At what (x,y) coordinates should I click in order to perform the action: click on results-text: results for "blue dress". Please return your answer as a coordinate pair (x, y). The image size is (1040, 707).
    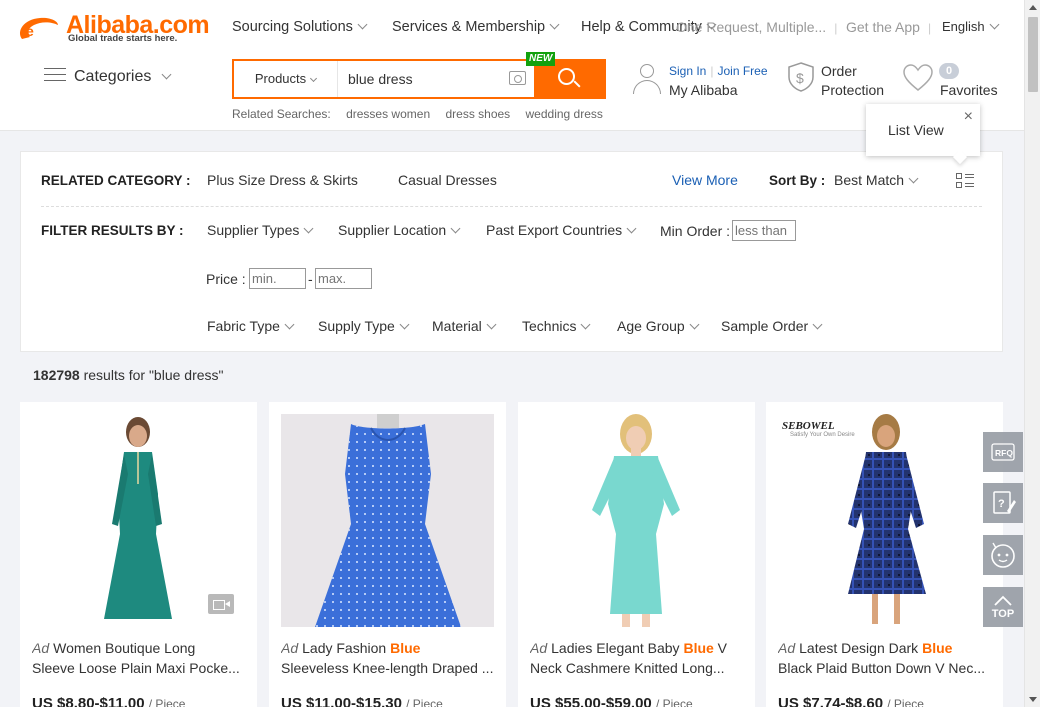
    Looking at the image, I should click on (151, 375).